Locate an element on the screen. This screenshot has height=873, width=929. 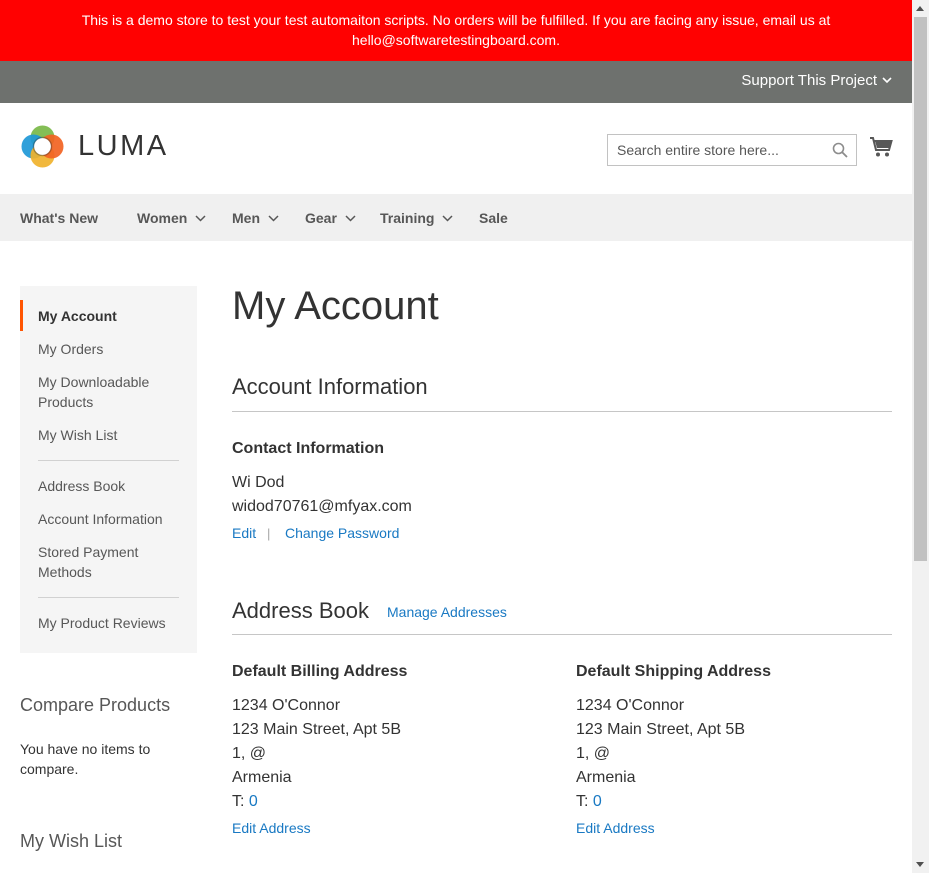
nav-item-gear: Gear is located at coordinates (330, 218).